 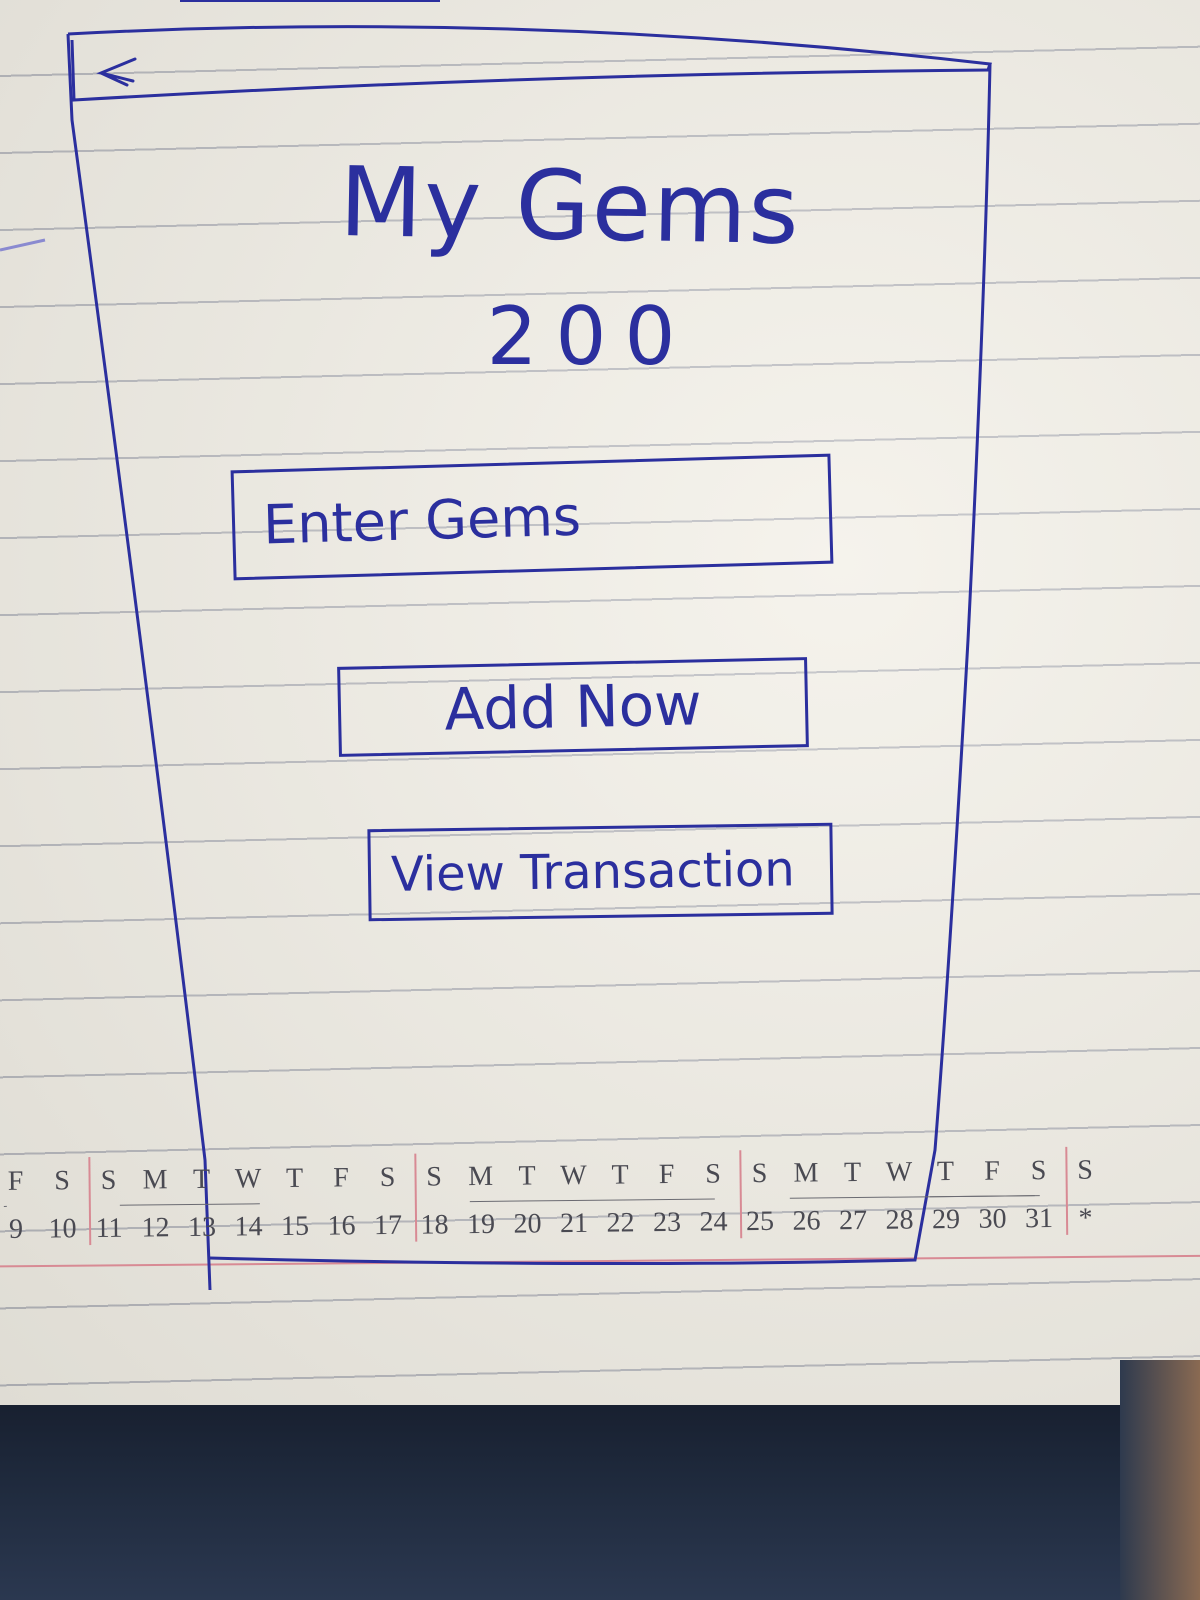 I want to click on calendar-date: 24, so click(x=713, y=1222).